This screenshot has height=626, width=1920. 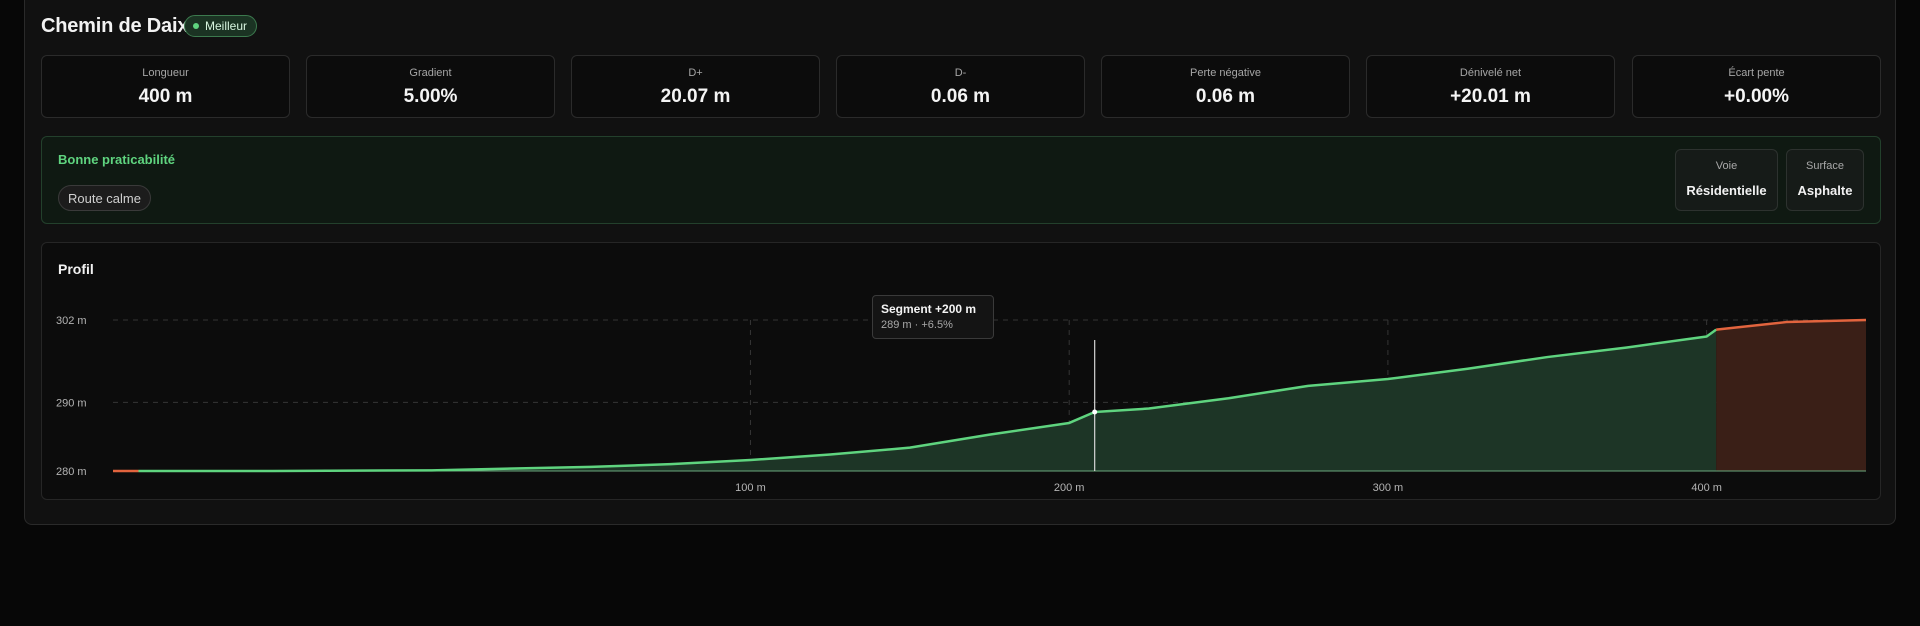 What do you see at coordinates (165, 73) in the screenshot?
I see `stat-label: Longueur` at bounding box center [165, 73].